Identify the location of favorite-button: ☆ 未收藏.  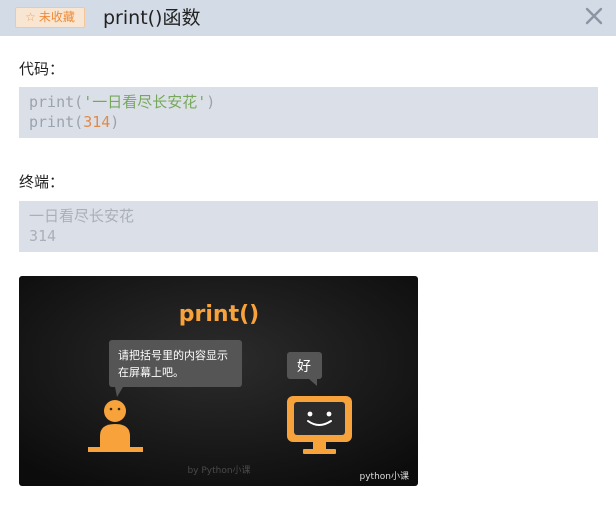
(50, 17).